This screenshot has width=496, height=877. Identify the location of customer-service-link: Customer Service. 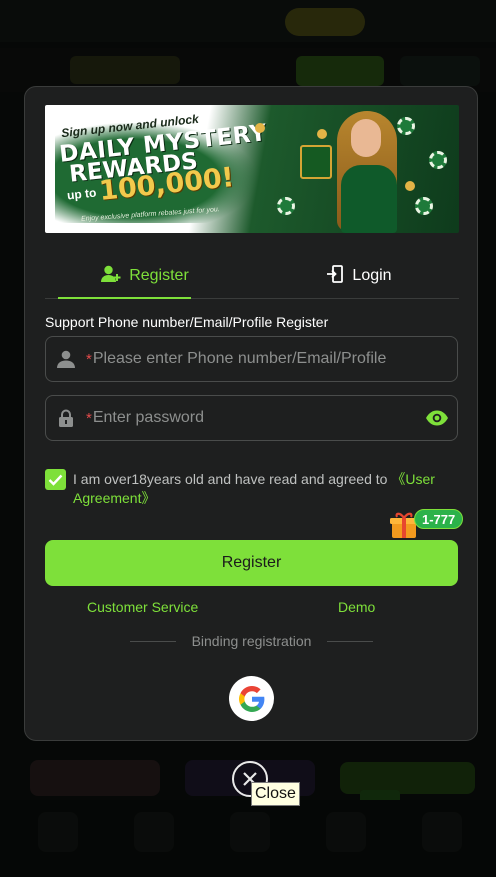
(142, 607).